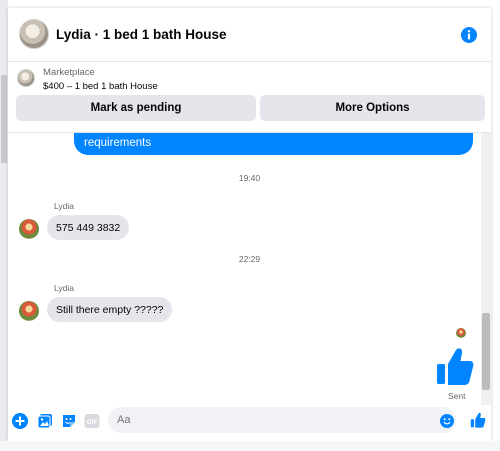  I want to click on marketplace-label: Marketplace, so click(69, 72).